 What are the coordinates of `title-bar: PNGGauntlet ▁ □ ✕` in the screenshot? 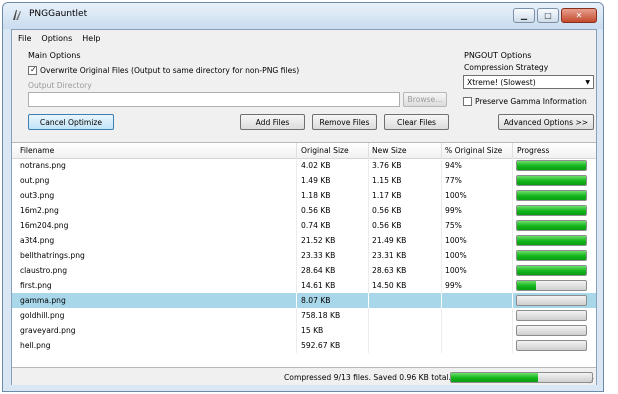 It's located at (303, 16).